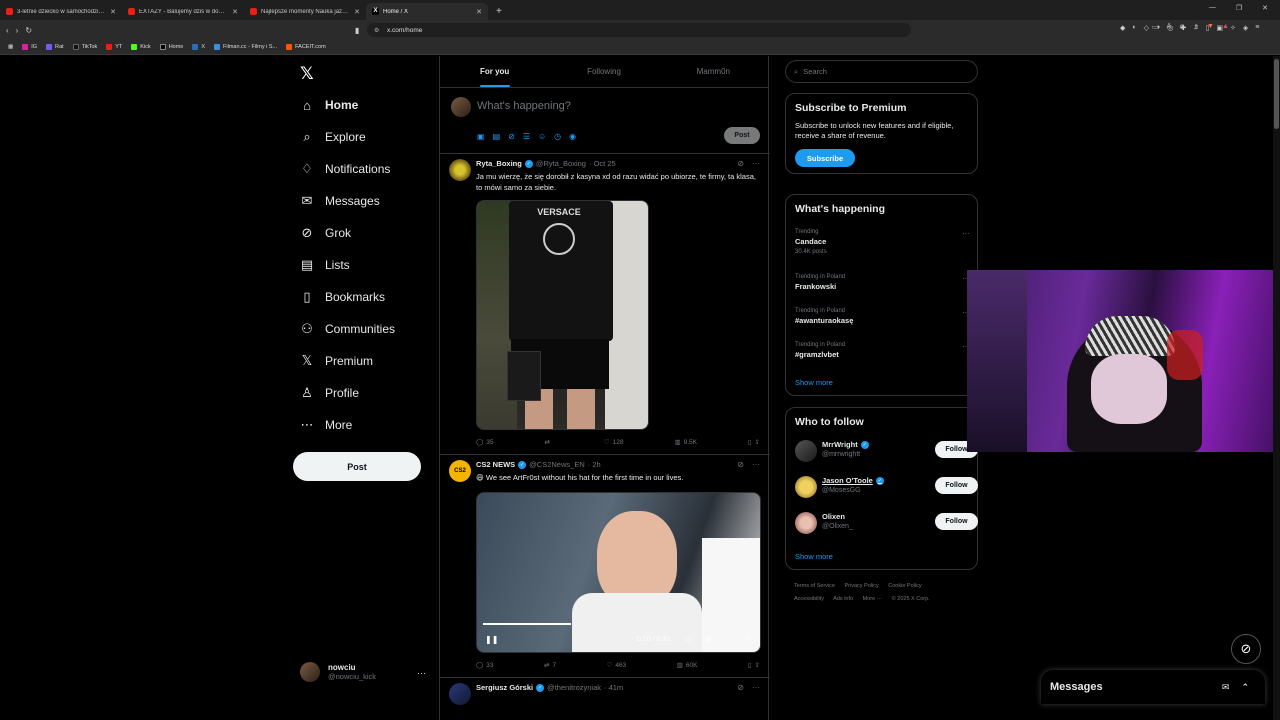 This screenshot has height=720, width=1280. What do you see at coordinates (1226, 687) in the screenshot?
I see `new-message-icon: ✉` at bounding box center [1226, 687].